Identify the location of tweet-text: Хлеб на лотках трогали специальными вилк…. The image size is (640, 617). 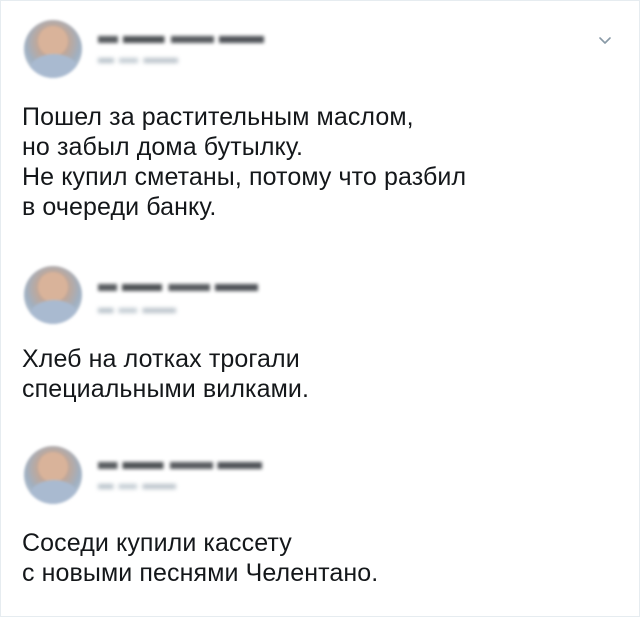
(165, 374).